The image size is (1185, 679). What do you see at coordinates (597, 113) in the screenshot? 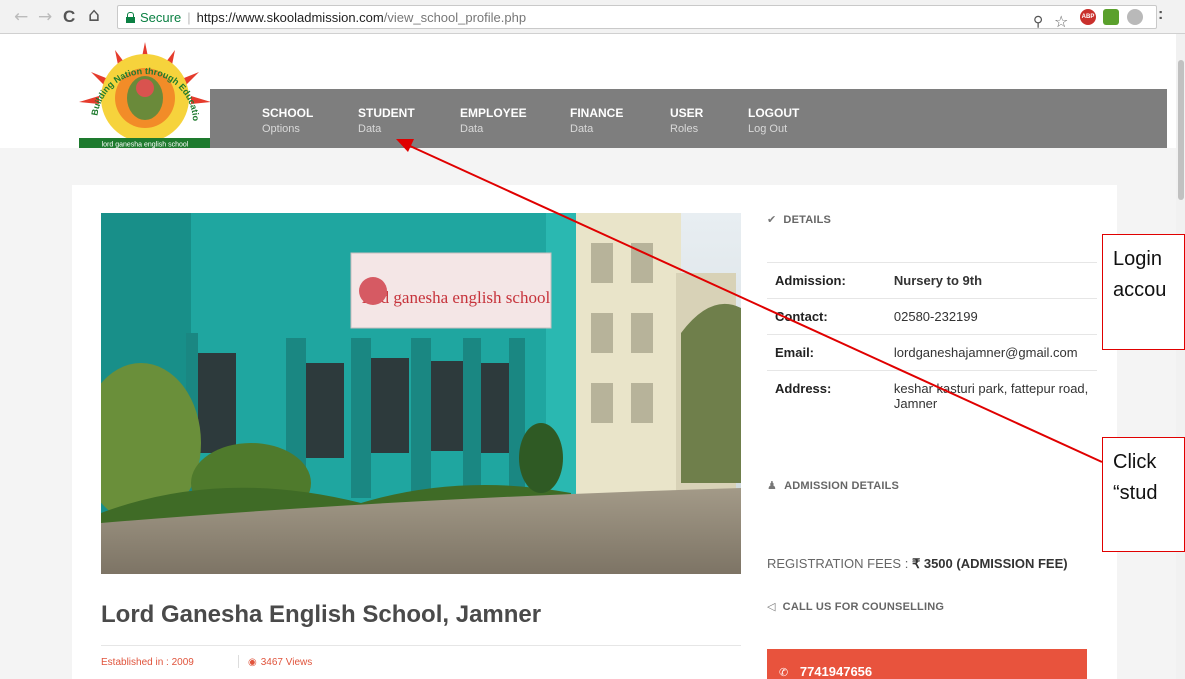
I see `nav-finance-label: FINANCE` at bounding box center [597, 113].